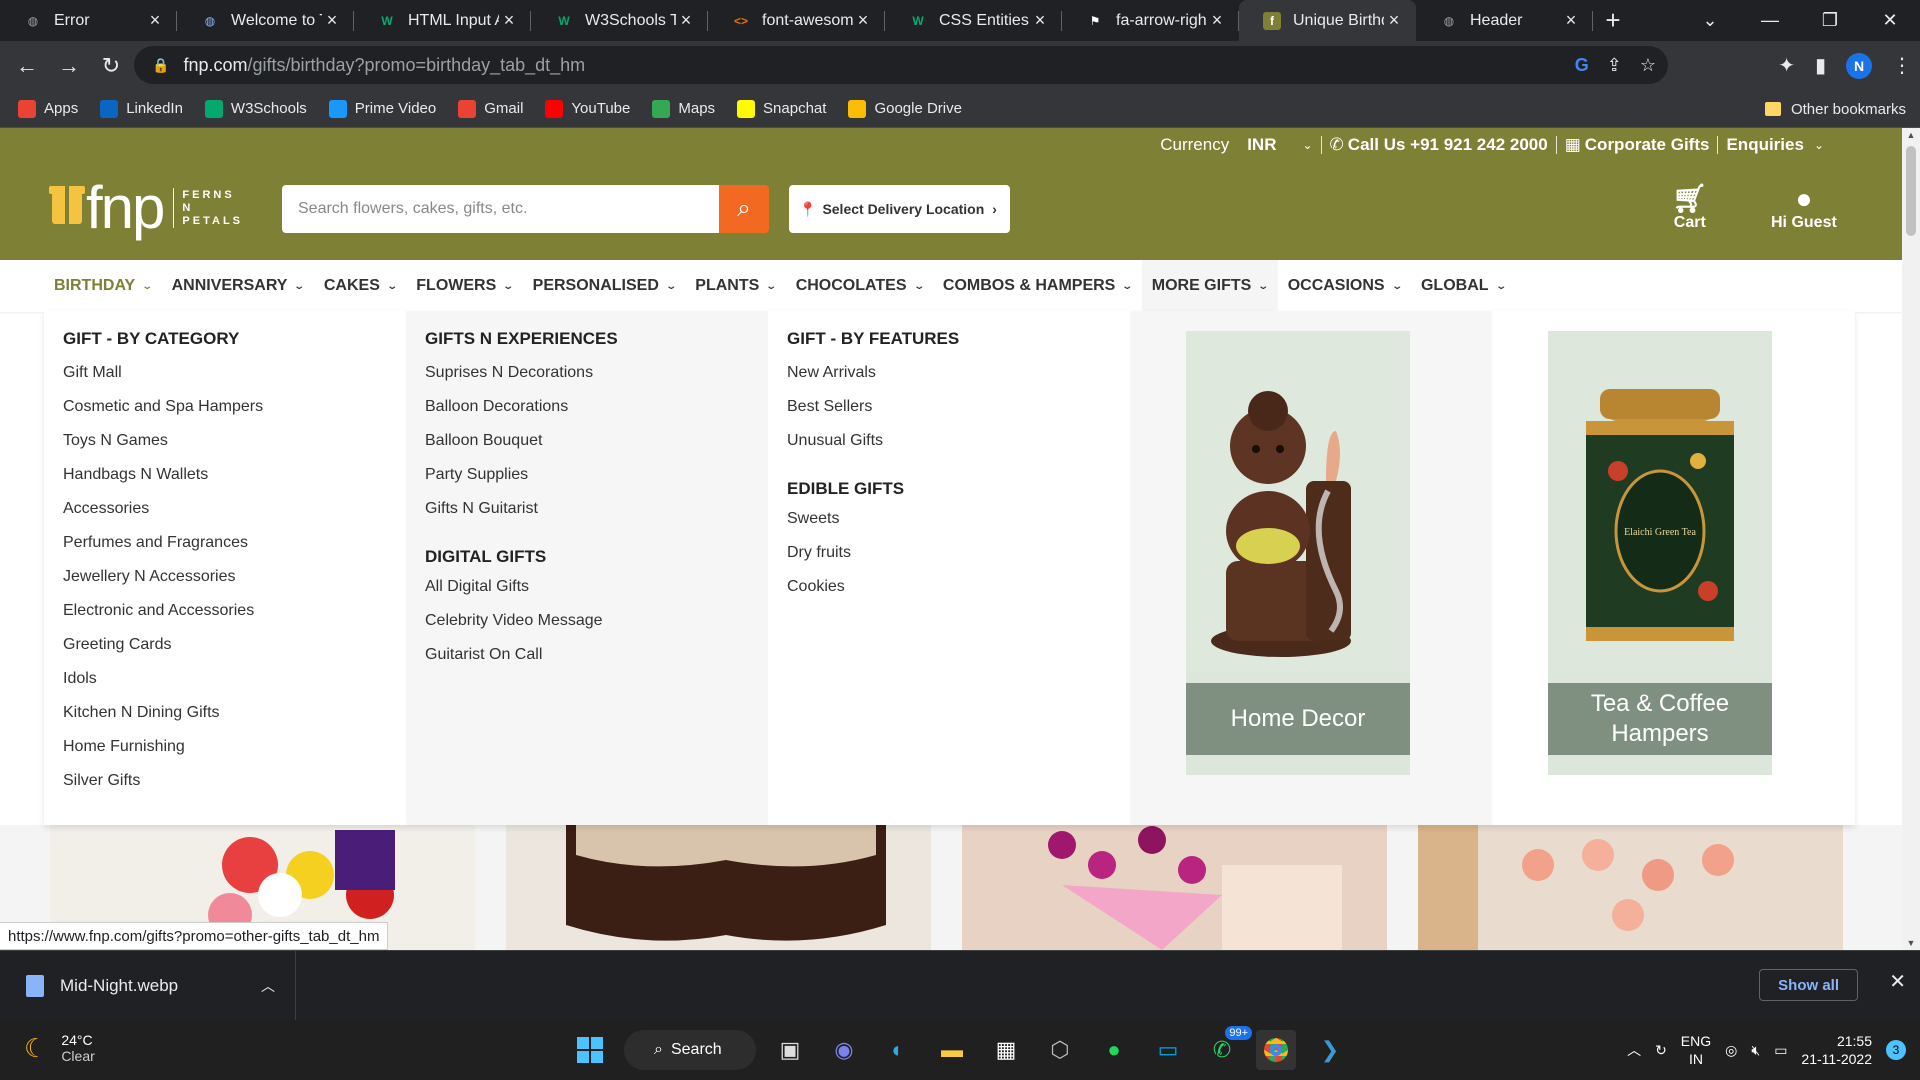  I want to click on nav-item: GLOBAL ⌄, so click(1463, 286).